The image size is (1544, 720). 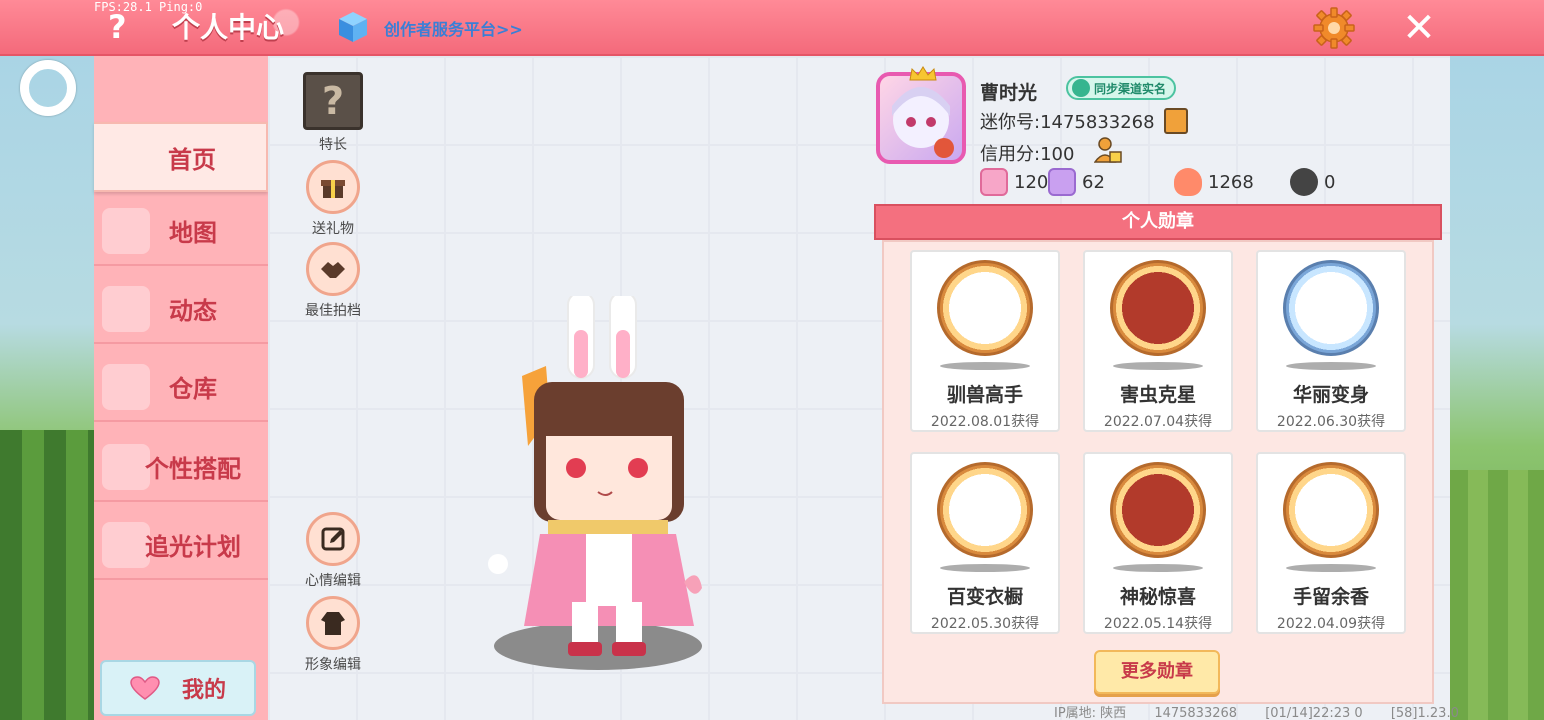 What do you see at coordinates (333, 101) in the screenshot?
I see `question-block-icon: ?` at bounding box center [333, 101].